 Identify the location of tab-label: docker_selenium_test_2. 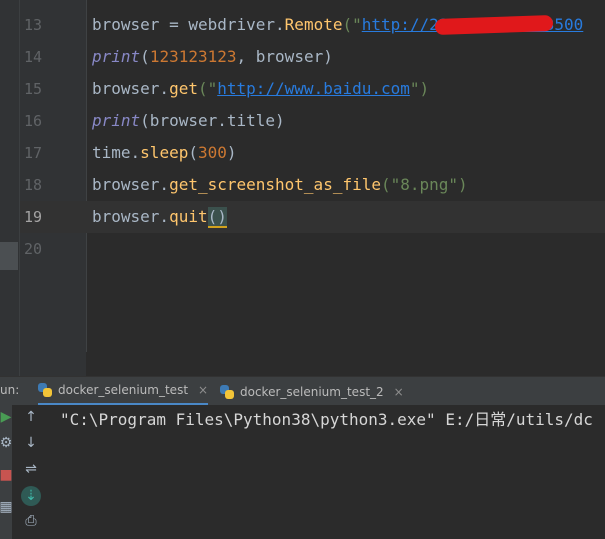
(312, 391).